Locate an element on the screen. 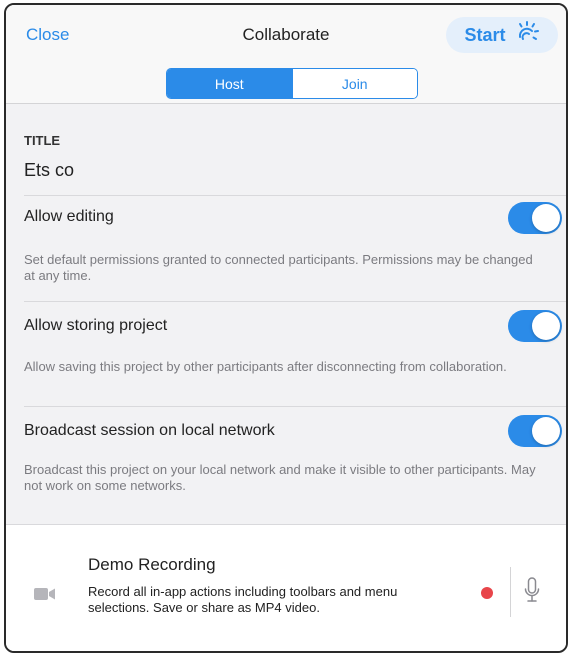  vertical-separator is located at coordinates (510, 592).